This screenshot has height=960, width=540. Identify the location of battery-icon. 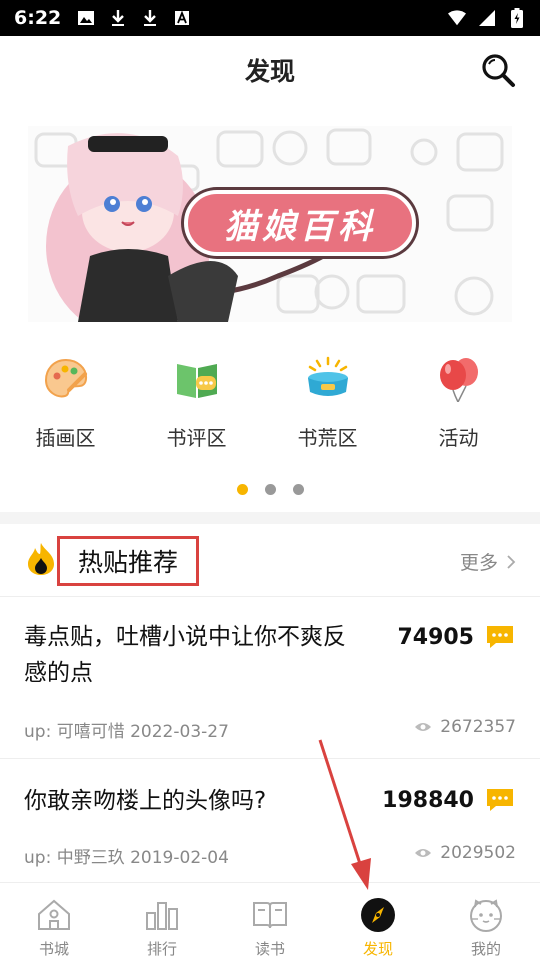
(517, 18).